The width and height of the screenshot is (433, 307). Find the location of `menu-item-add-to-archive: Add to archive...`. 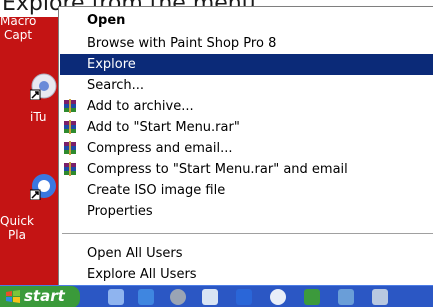

menu-item-add-to-archive: Add to archive... is located at coordinates (246, 106).